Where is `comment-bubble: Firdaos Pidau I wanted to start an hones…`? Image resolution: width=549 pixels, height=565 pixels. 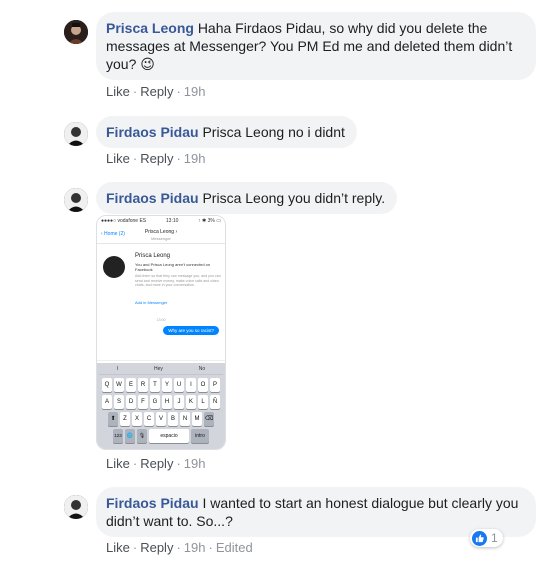
comment-bubble: Firdaos Pidau I wanted to start an hones… is located at coordinates (316, 512).